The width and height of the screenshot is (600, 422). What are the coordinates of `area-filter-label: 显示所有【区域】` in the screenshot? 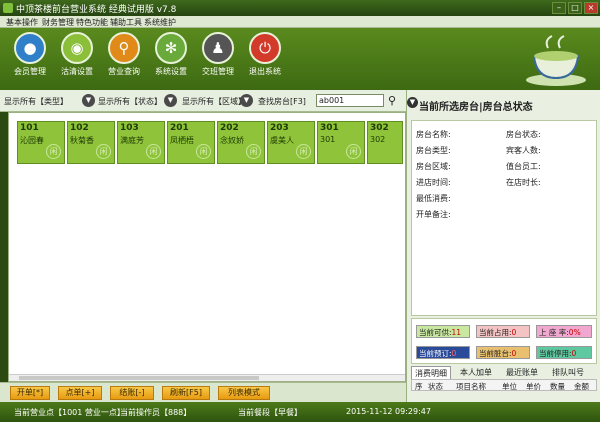 It's located at (214, 101).